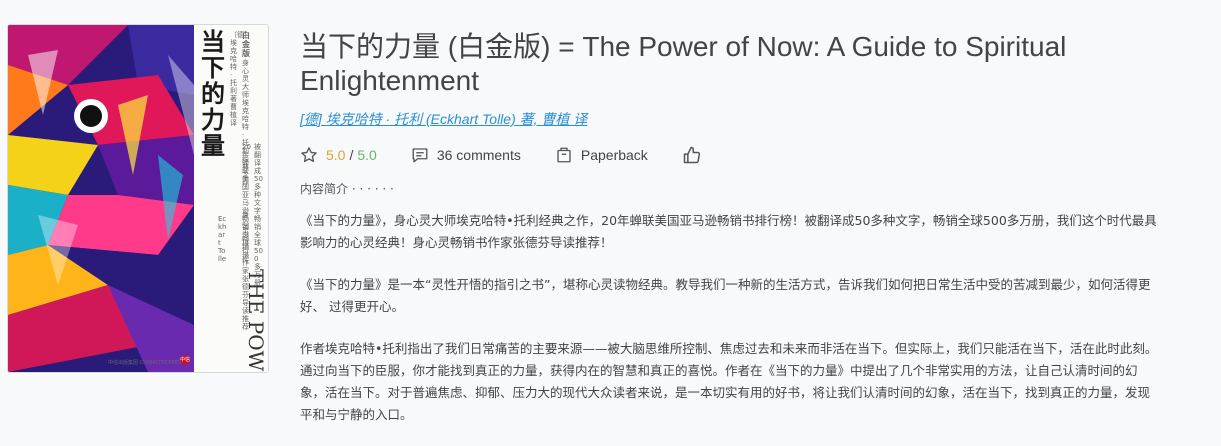  Describe the element at coordinates (367, 155) in the screenshot. I see `rating-max: 5.0` at that location.